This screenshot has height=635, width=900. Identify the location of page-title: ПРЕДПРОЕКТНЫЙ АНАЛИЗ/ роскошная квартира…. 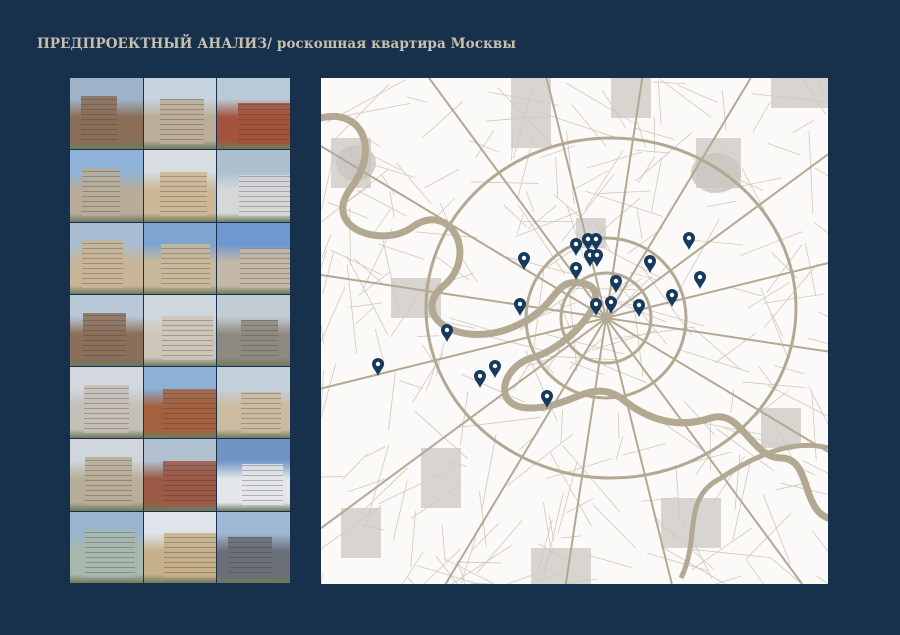
(276, 44).